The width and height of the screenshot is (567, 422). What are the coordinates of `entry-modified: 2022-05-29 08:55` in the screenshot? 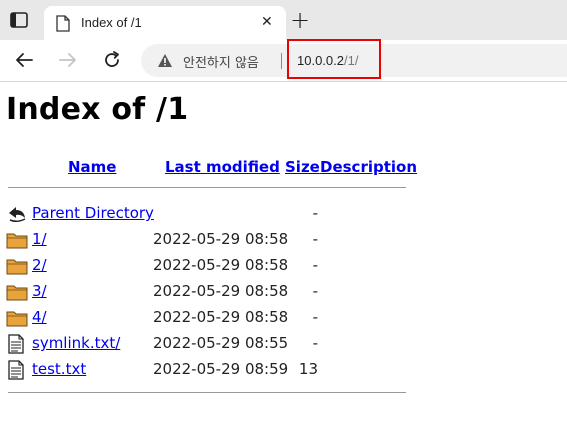 It's located at (221, 343).